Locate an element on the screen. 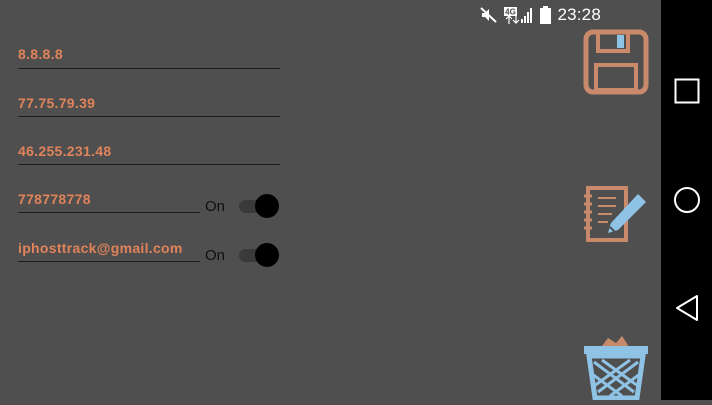 The width and height of the screenshot is (712, 405). email-field: iphosttrack@gmail.com is located at coordinates (109, 251).